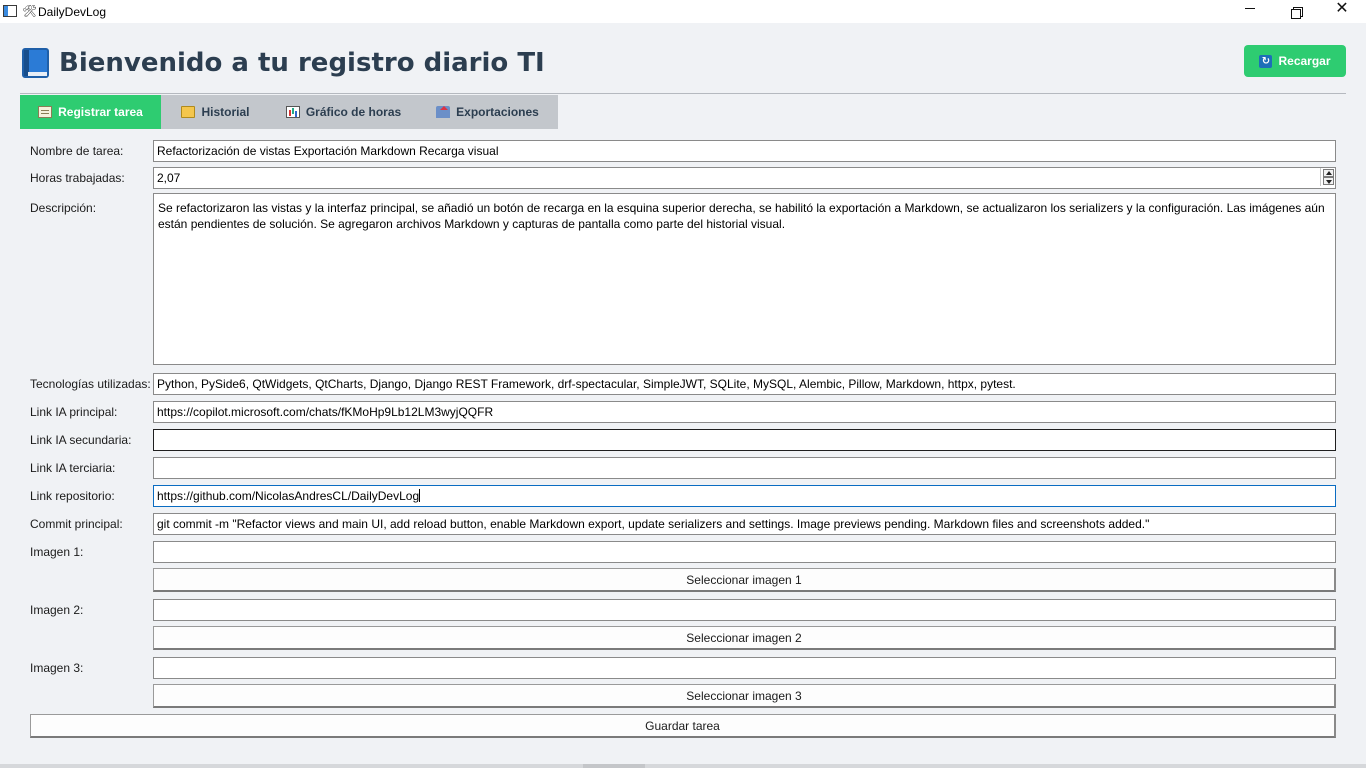  What do you see at coordinates (35, 63) in the screenshot?
I see `blue-book-icon` at bounding box center [35, 63].